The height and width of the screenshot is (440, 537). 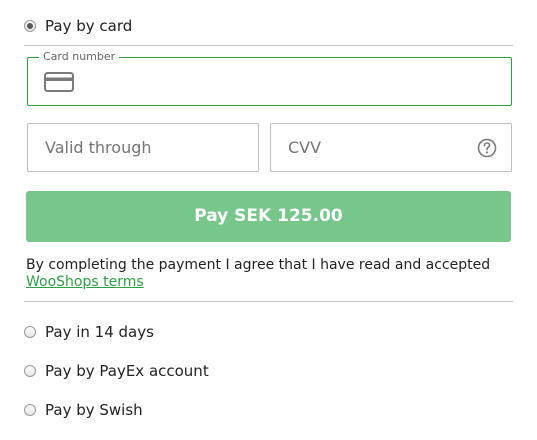 What do you see at coordinates (99, 332) in the screenshot?
I see `invoice-option-label: Pay in 14 days` at bounding box center [99, 332].